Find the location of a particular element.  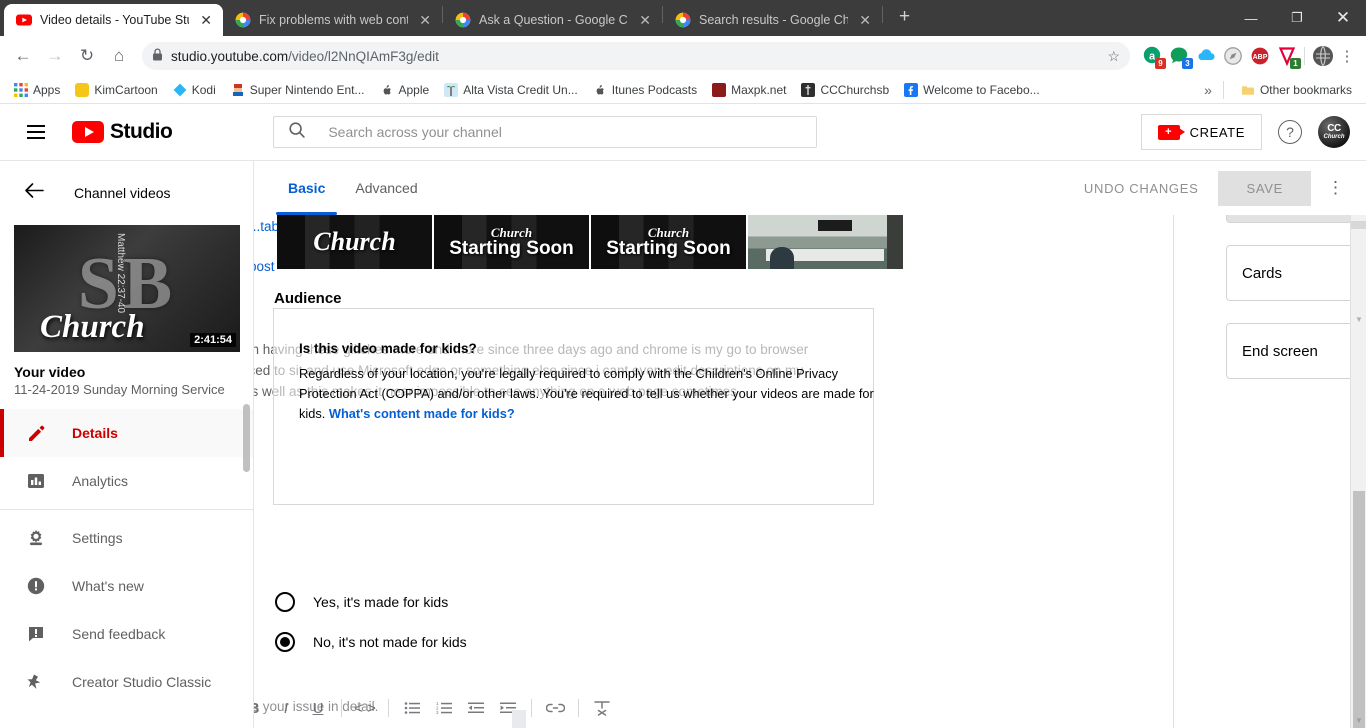

thumbnail-option-3: Church Starting Soon is located at coordinates (668, 242).